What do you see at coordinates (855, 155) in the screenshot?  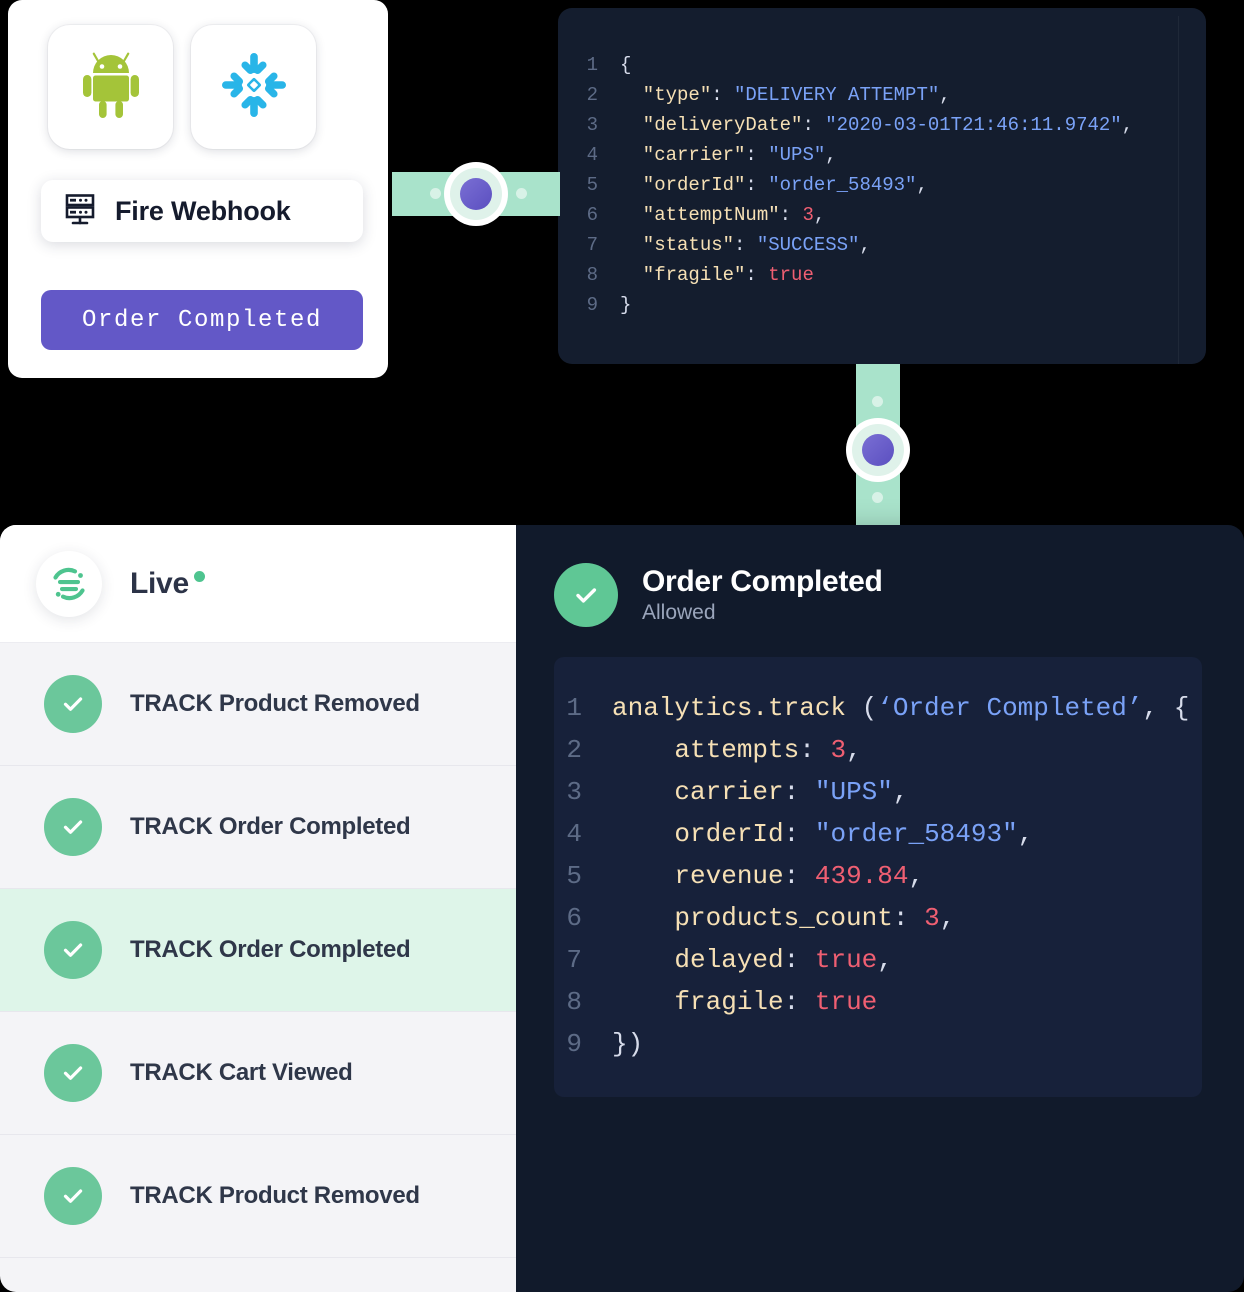 I see `code-line: 4 "carrier": "UPS",` at bounding box center [855, 155].